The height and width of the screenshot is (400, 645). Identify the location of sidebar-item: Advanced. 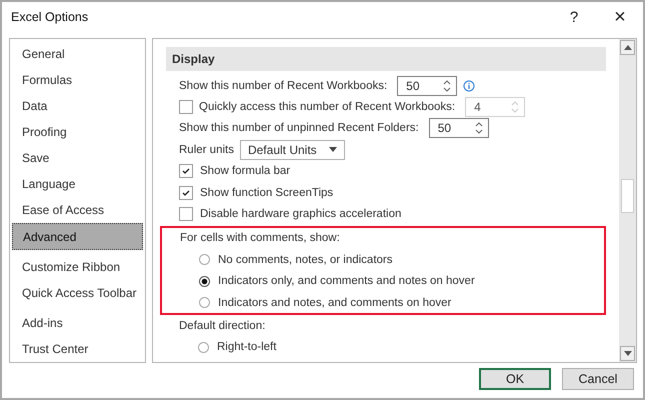
(77, 236).